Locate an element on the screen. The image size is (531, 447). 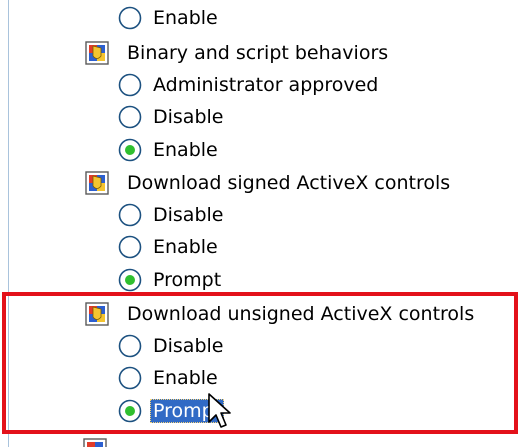
setting-download-signed-activex-controls: Download signed ActiveX controls is located at coordinates (268, 183).